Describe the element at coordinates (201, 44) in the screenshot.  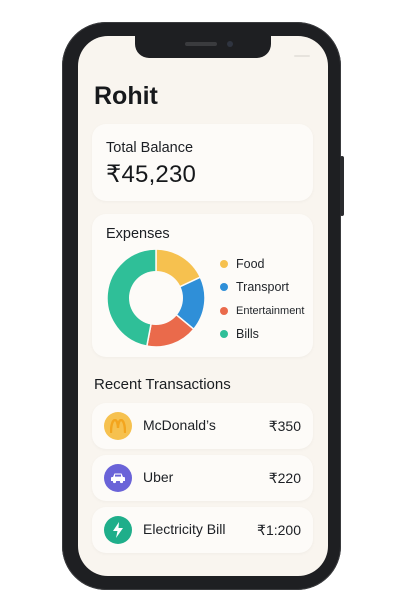
I see `speaker-grille` at that location.